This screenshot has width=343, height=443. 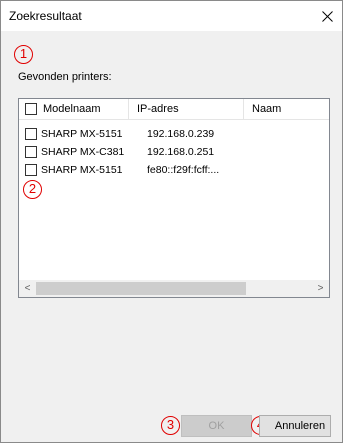 I want to click on column-header-name: Naam, so click(x=287, y=109).